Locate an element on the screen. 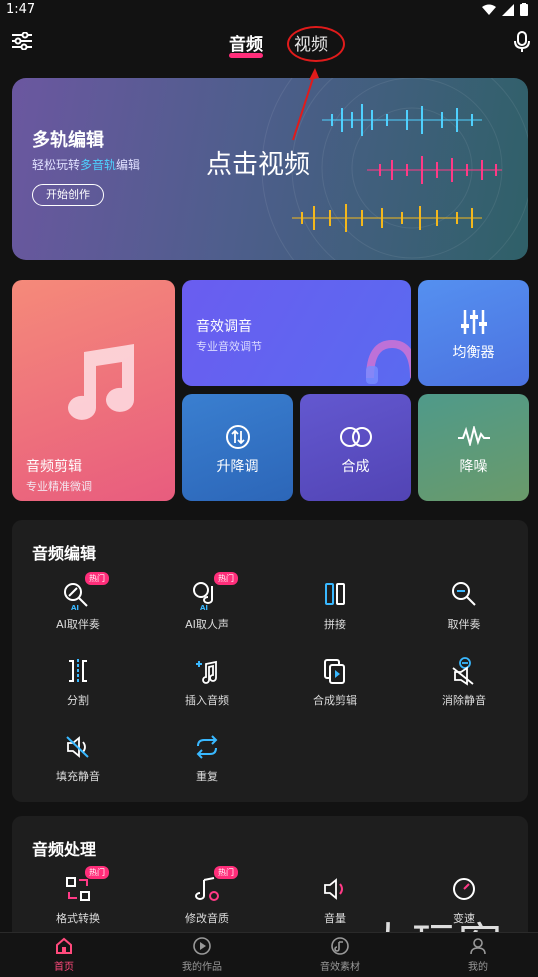 The height and width of the screenshot is (977, 538). start-create-button: 开始创作 is located at coordinates (68, 195).